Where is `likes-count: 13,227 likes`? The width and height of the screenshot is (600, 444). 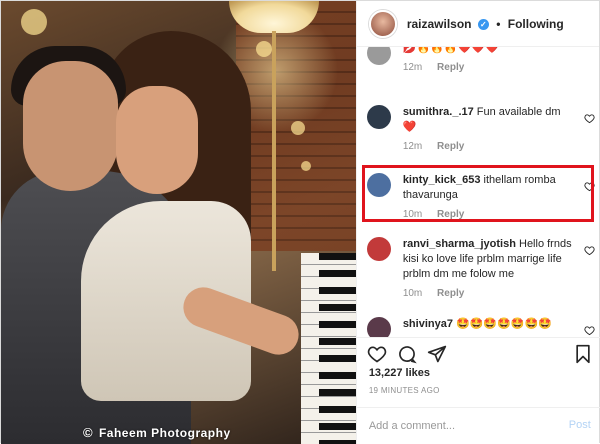 likes-count: 13,227 likes is located at coordinates (399, 373).